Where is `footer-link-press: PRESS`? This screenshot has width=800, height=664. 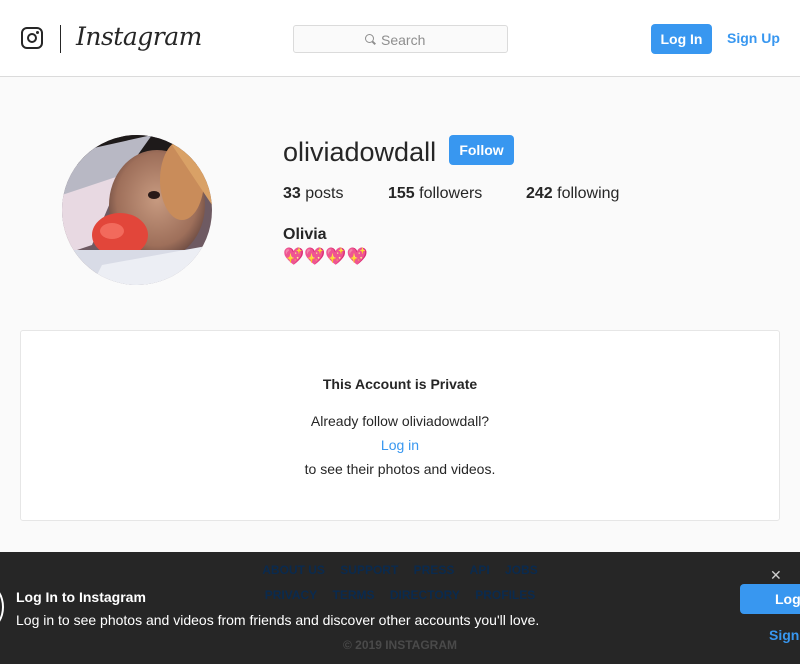
footer-link-press: PRESS is located at coordinates (434, 570).